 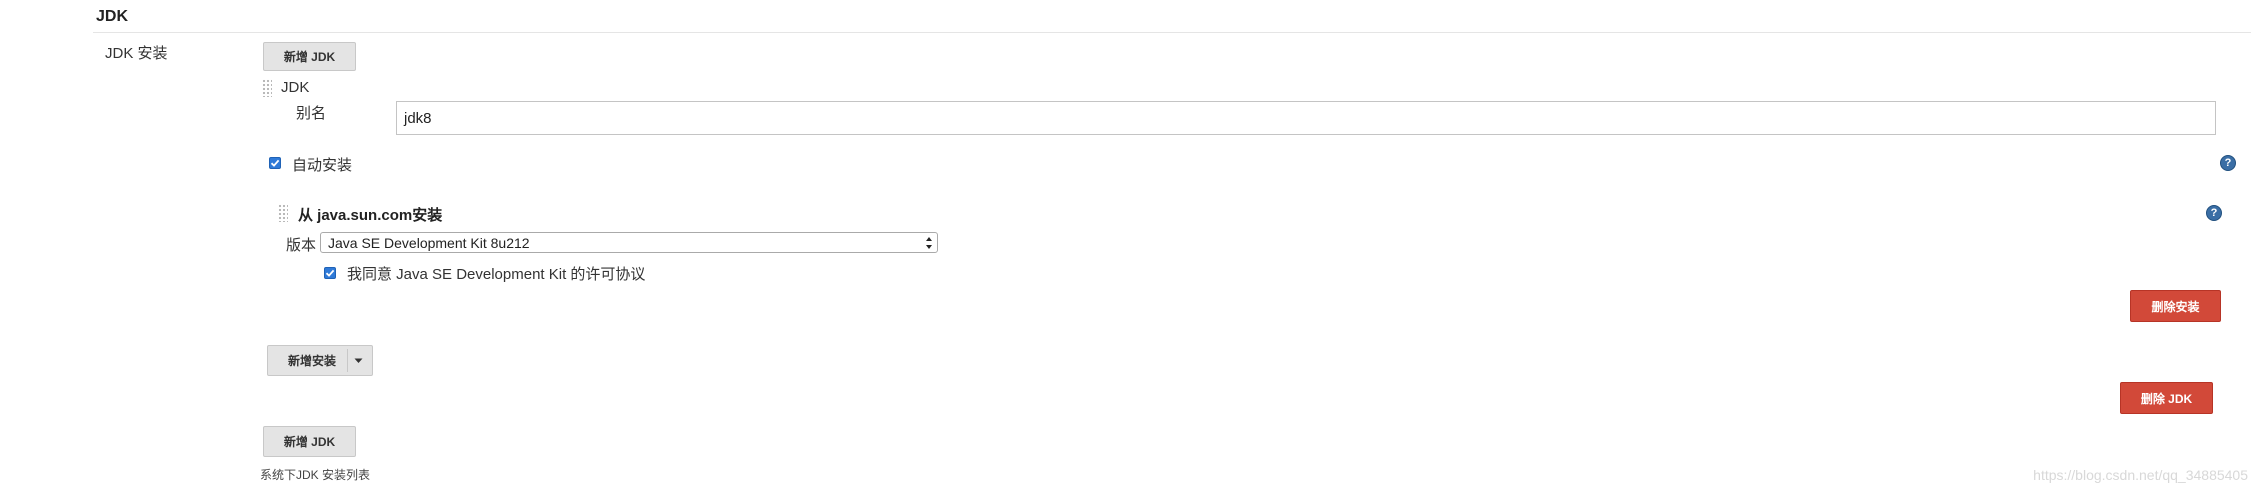 I want to click on drag-handle-icon, so click(x=267, y=88).